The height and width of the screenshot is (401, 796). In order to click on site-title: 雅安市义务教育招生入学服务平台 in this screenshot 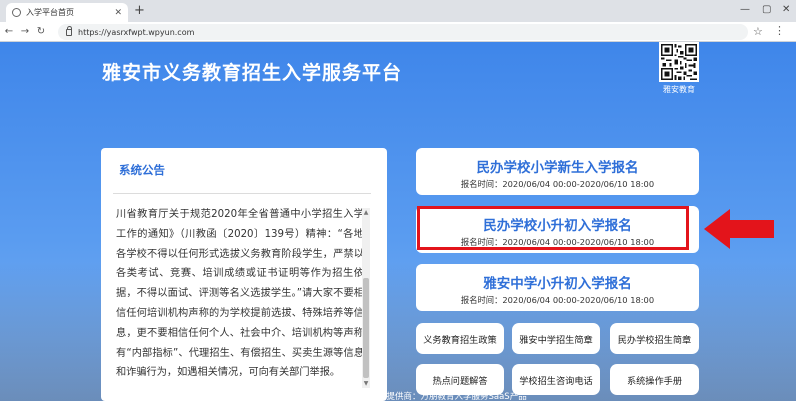, I will do `click(252, 73)`.